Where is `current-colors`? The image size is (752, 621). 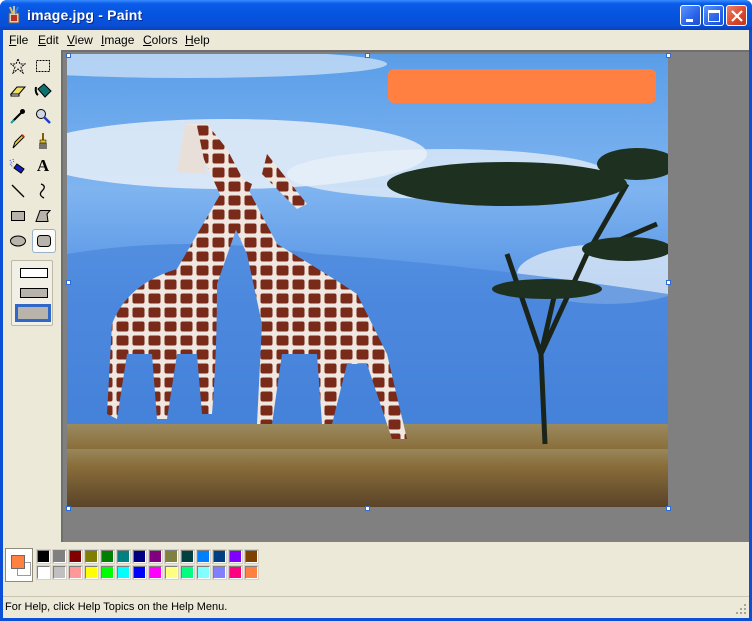 current-colors is located at coordinates (19, 565).